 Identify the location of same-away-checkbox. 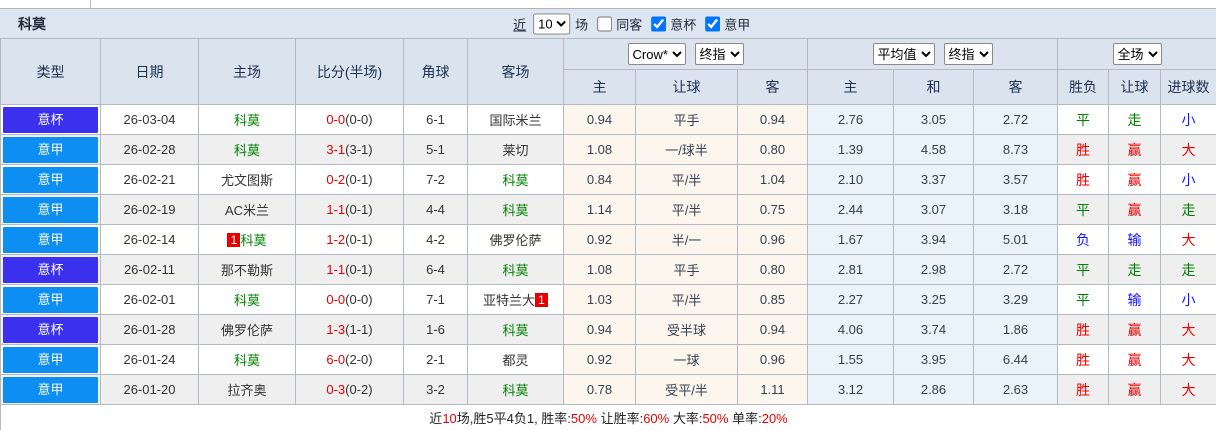
(605, 23).